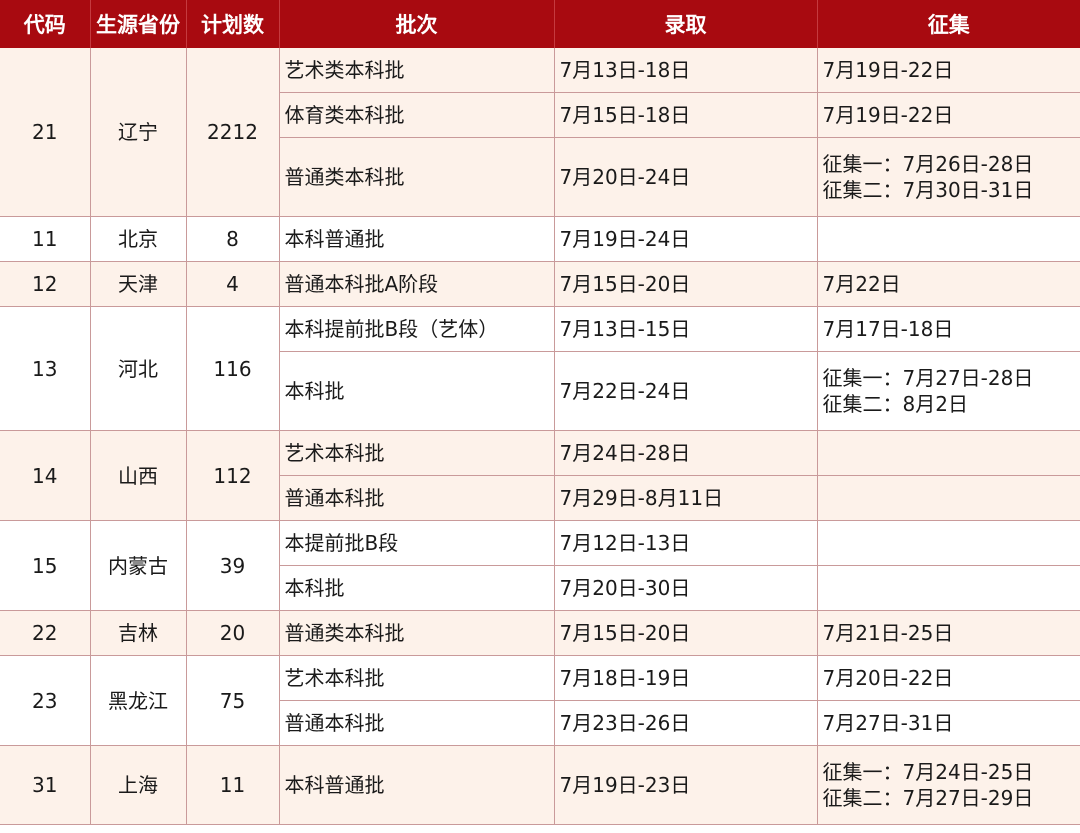 This screenshot has width=1080, height=833. I want to click on admission-cell: 7月24日-28日, so click(686, 453).